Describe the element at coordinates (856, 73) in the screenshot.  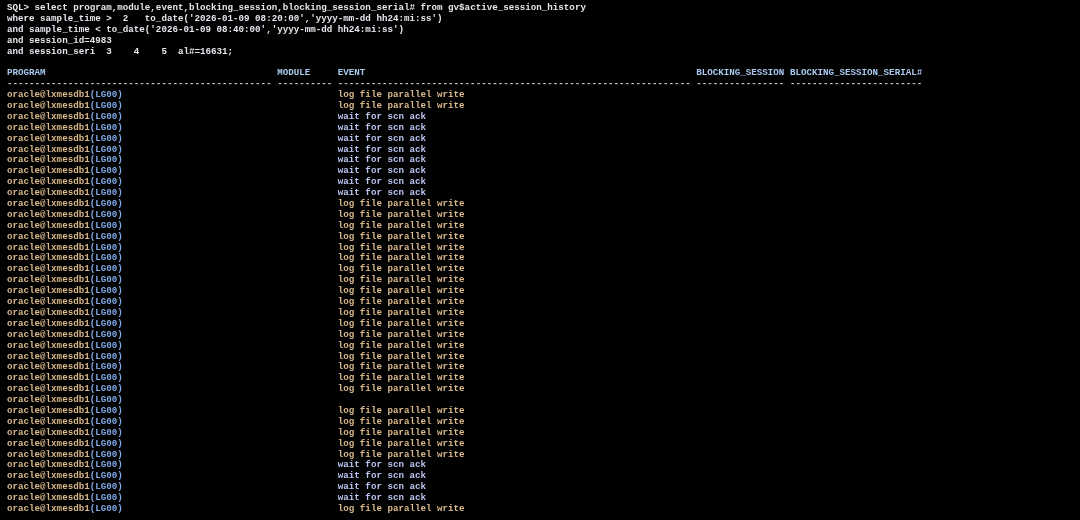
I see `column-header: BLOCKING_SESSION_SERIAL#` at that location.